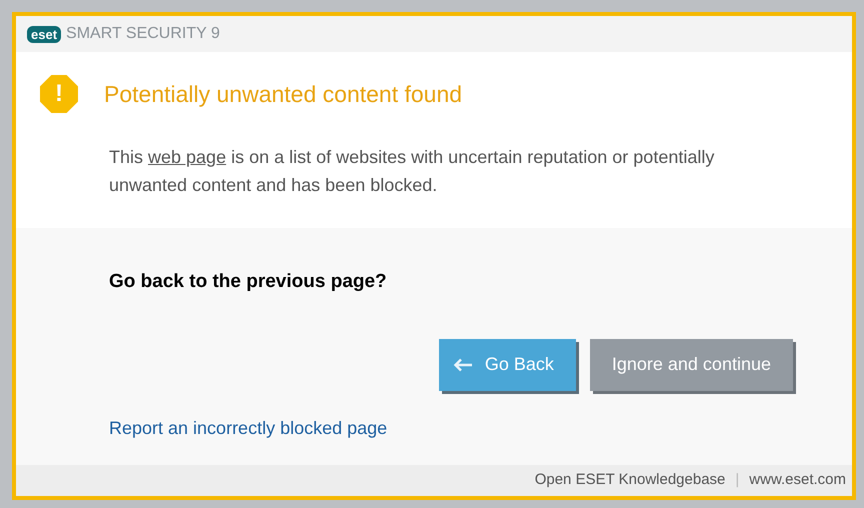 The height and width of the screenshot is (508, 864). What do you see at coordinates (59, 94) in the screenshot?
I see `warning-icon: !` at bounding box center [59, 94].